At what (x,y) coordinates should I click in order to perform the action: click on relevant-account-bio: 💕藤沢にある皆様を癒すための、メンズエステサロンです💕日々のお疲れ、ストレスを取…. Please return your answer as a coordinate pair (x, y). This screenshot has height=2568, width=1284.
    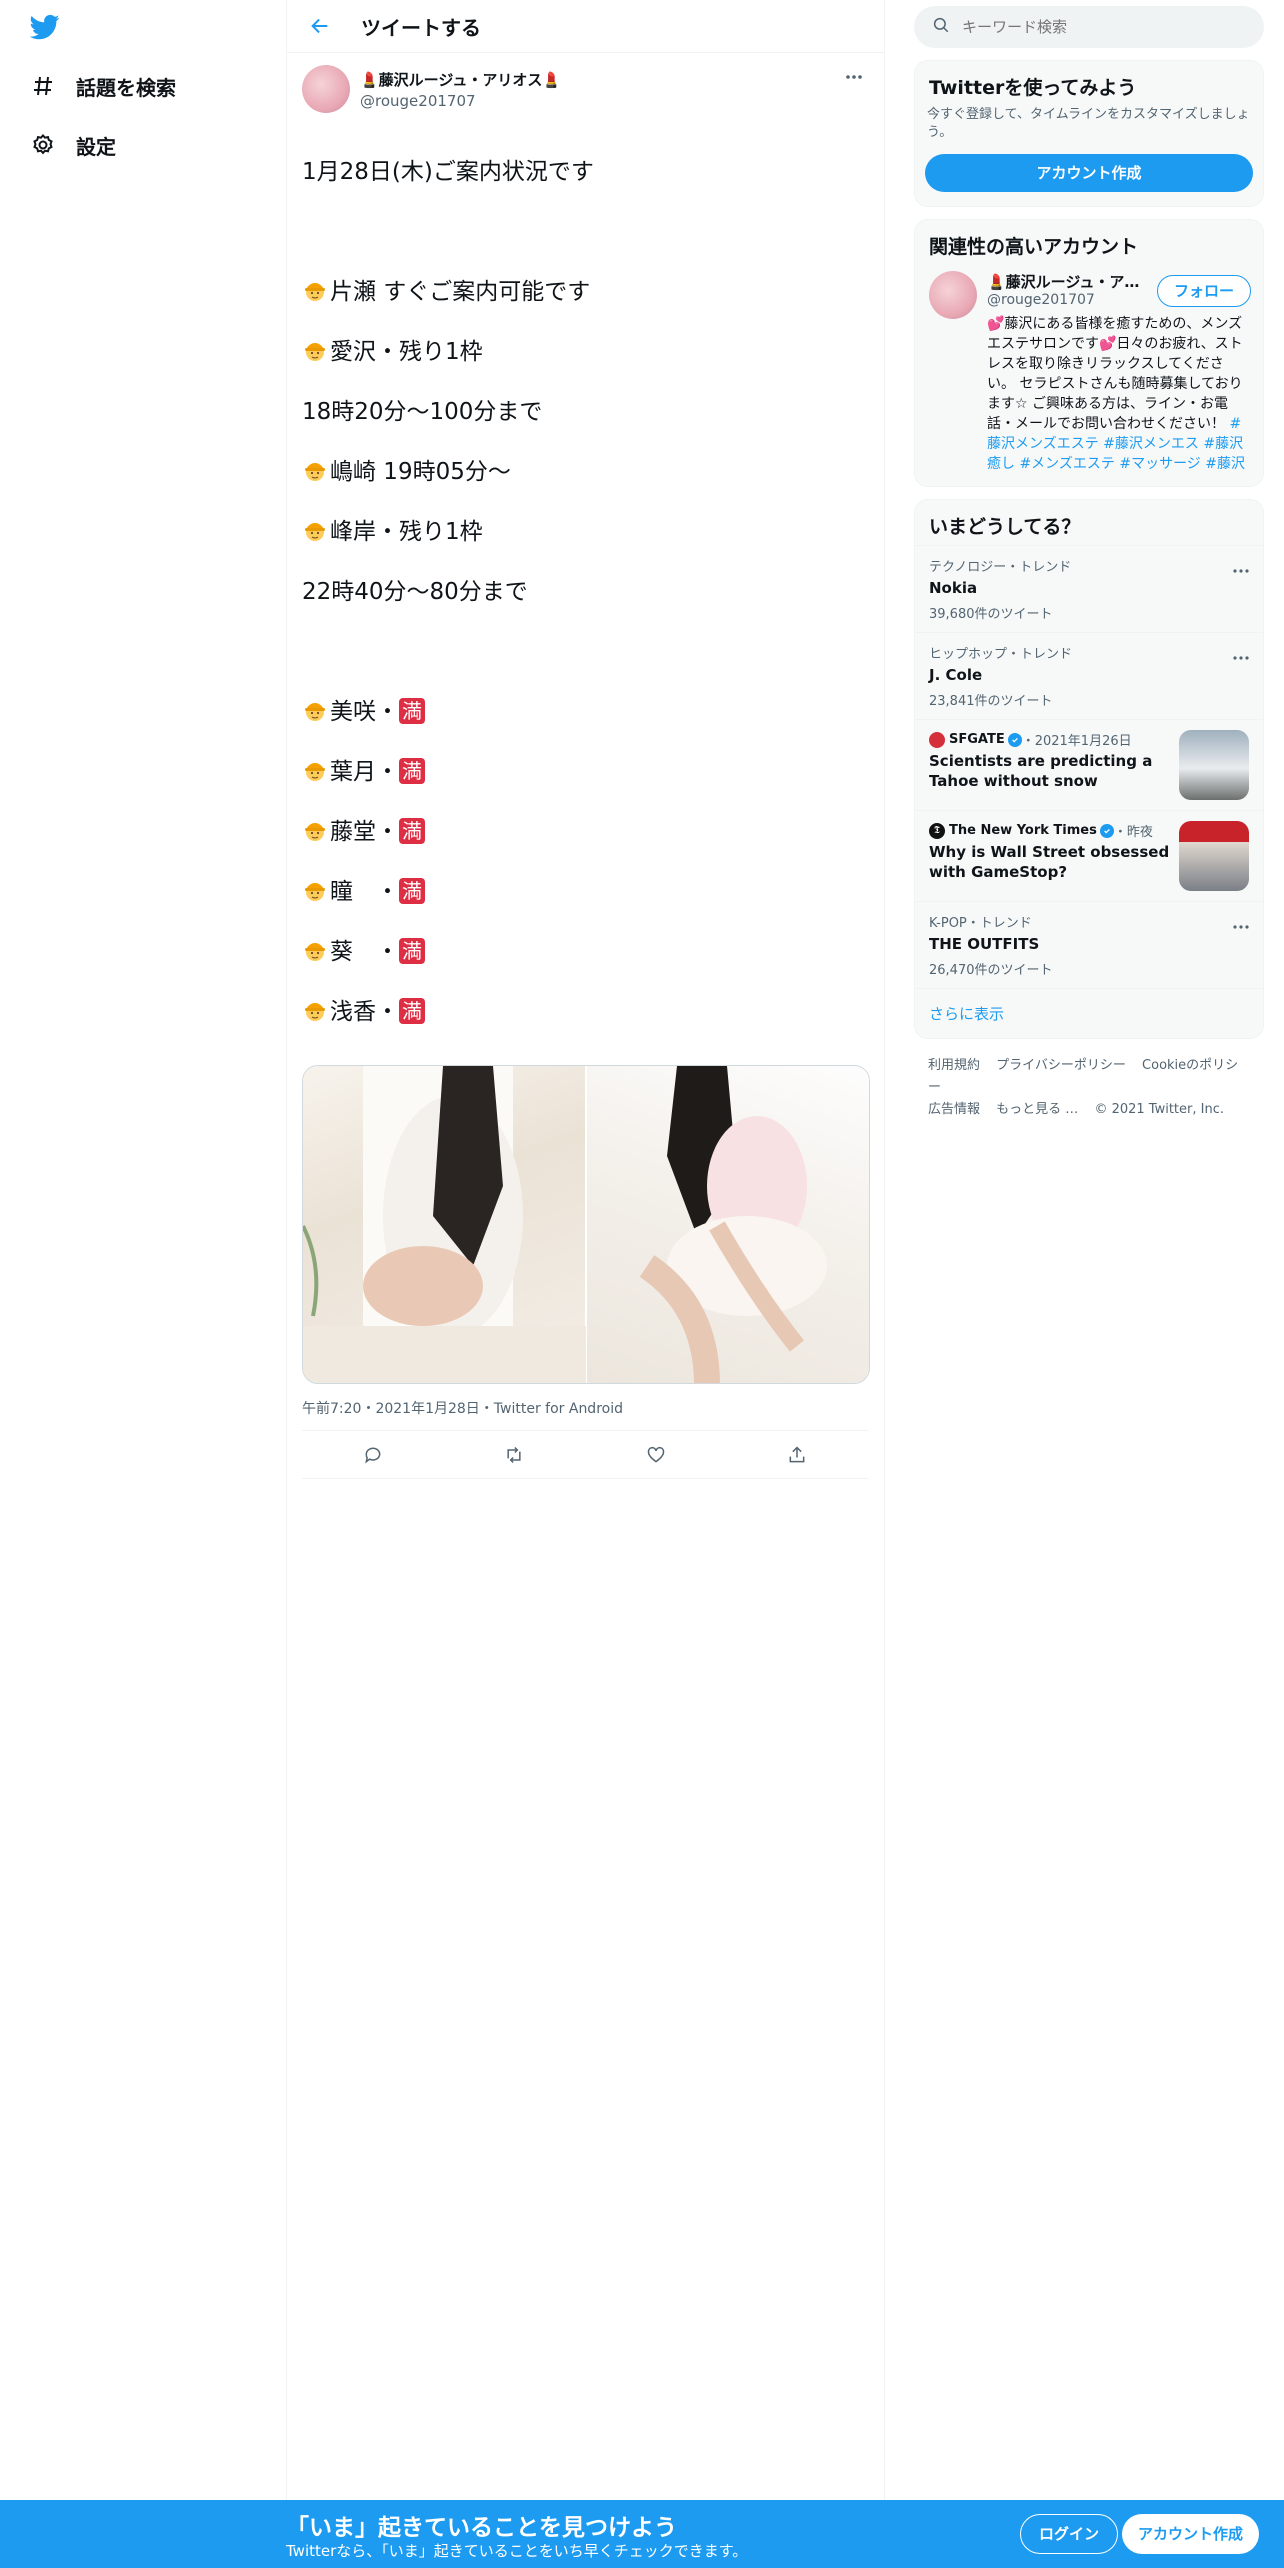
    Looking at the image, I should click on (1118, 394).